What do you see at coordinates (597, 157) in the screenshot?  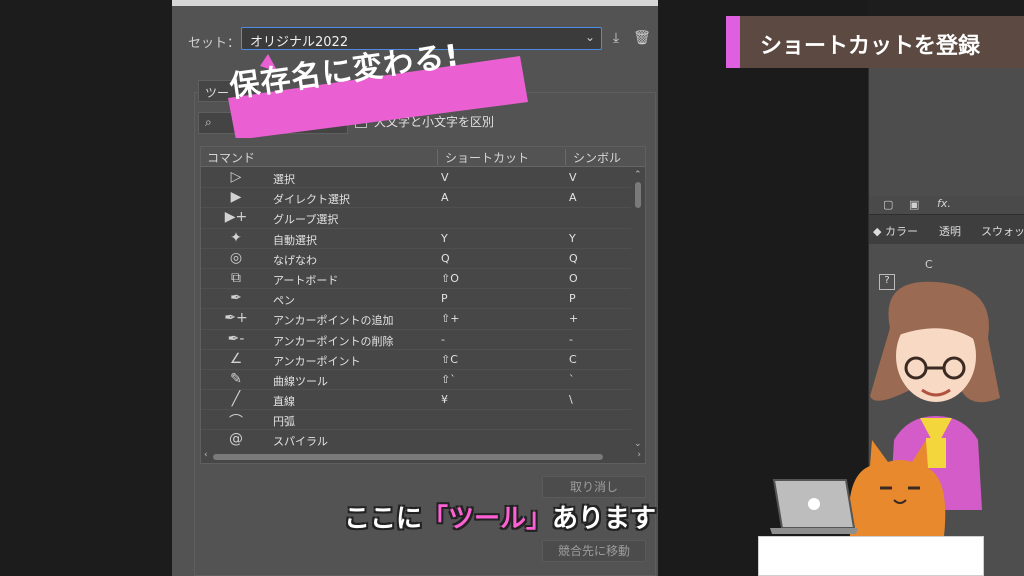 I see `column-header-symbol: シンボル` at bounding box center [597, 157].